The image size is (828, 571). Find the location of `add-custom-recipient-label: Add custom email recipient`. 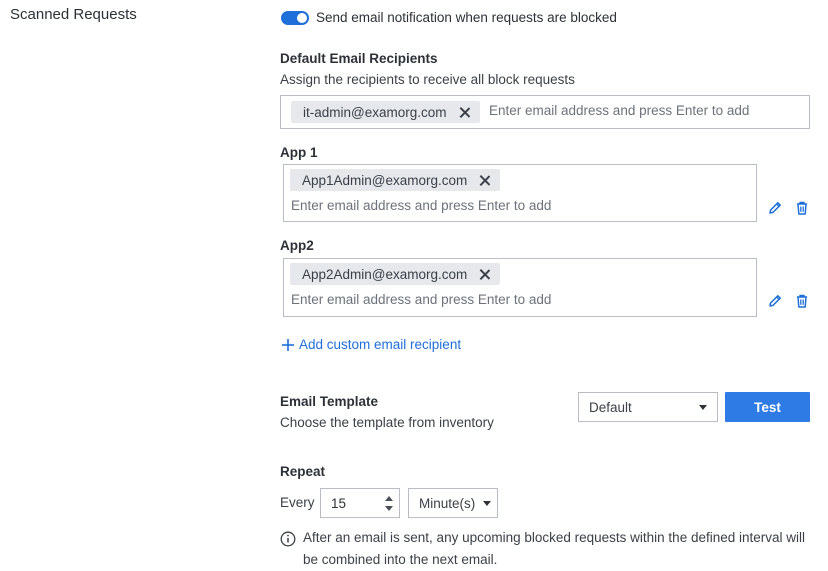

add-custom-recipient-label: Add custom email recipient is located at coordinates (380, 344).